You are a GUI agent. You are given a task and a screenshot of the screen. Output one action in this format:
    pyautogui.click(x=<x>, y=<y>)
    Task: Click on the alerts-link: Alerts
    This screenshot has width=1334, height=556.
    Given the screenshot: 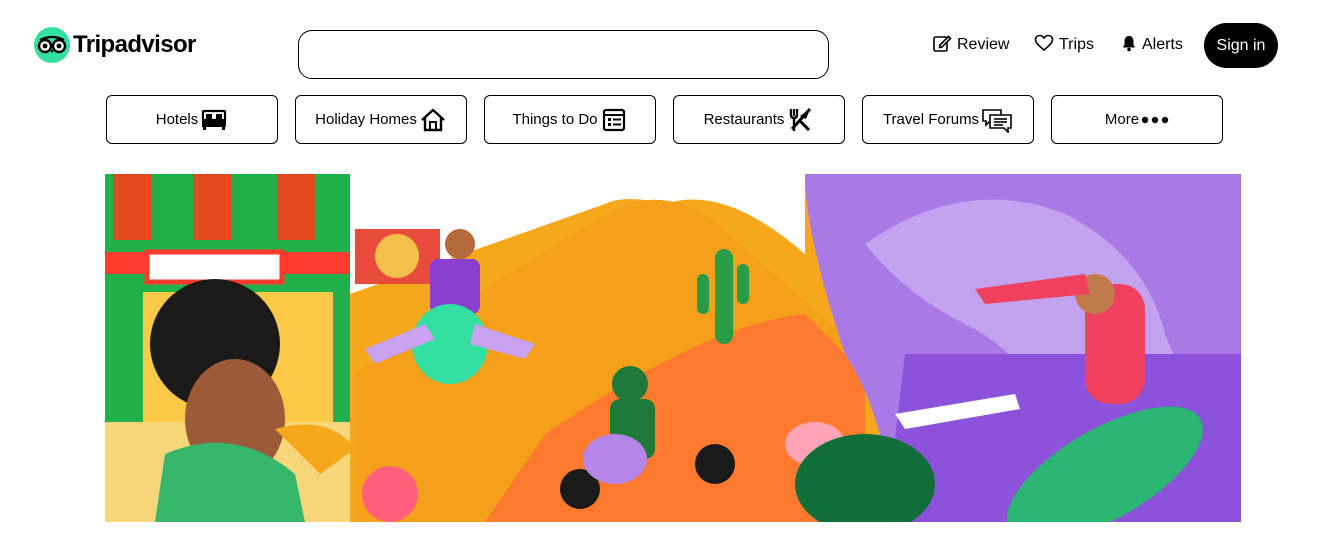 What is the action you would take?
    pyautogui.click(x=1152, y=45)
    